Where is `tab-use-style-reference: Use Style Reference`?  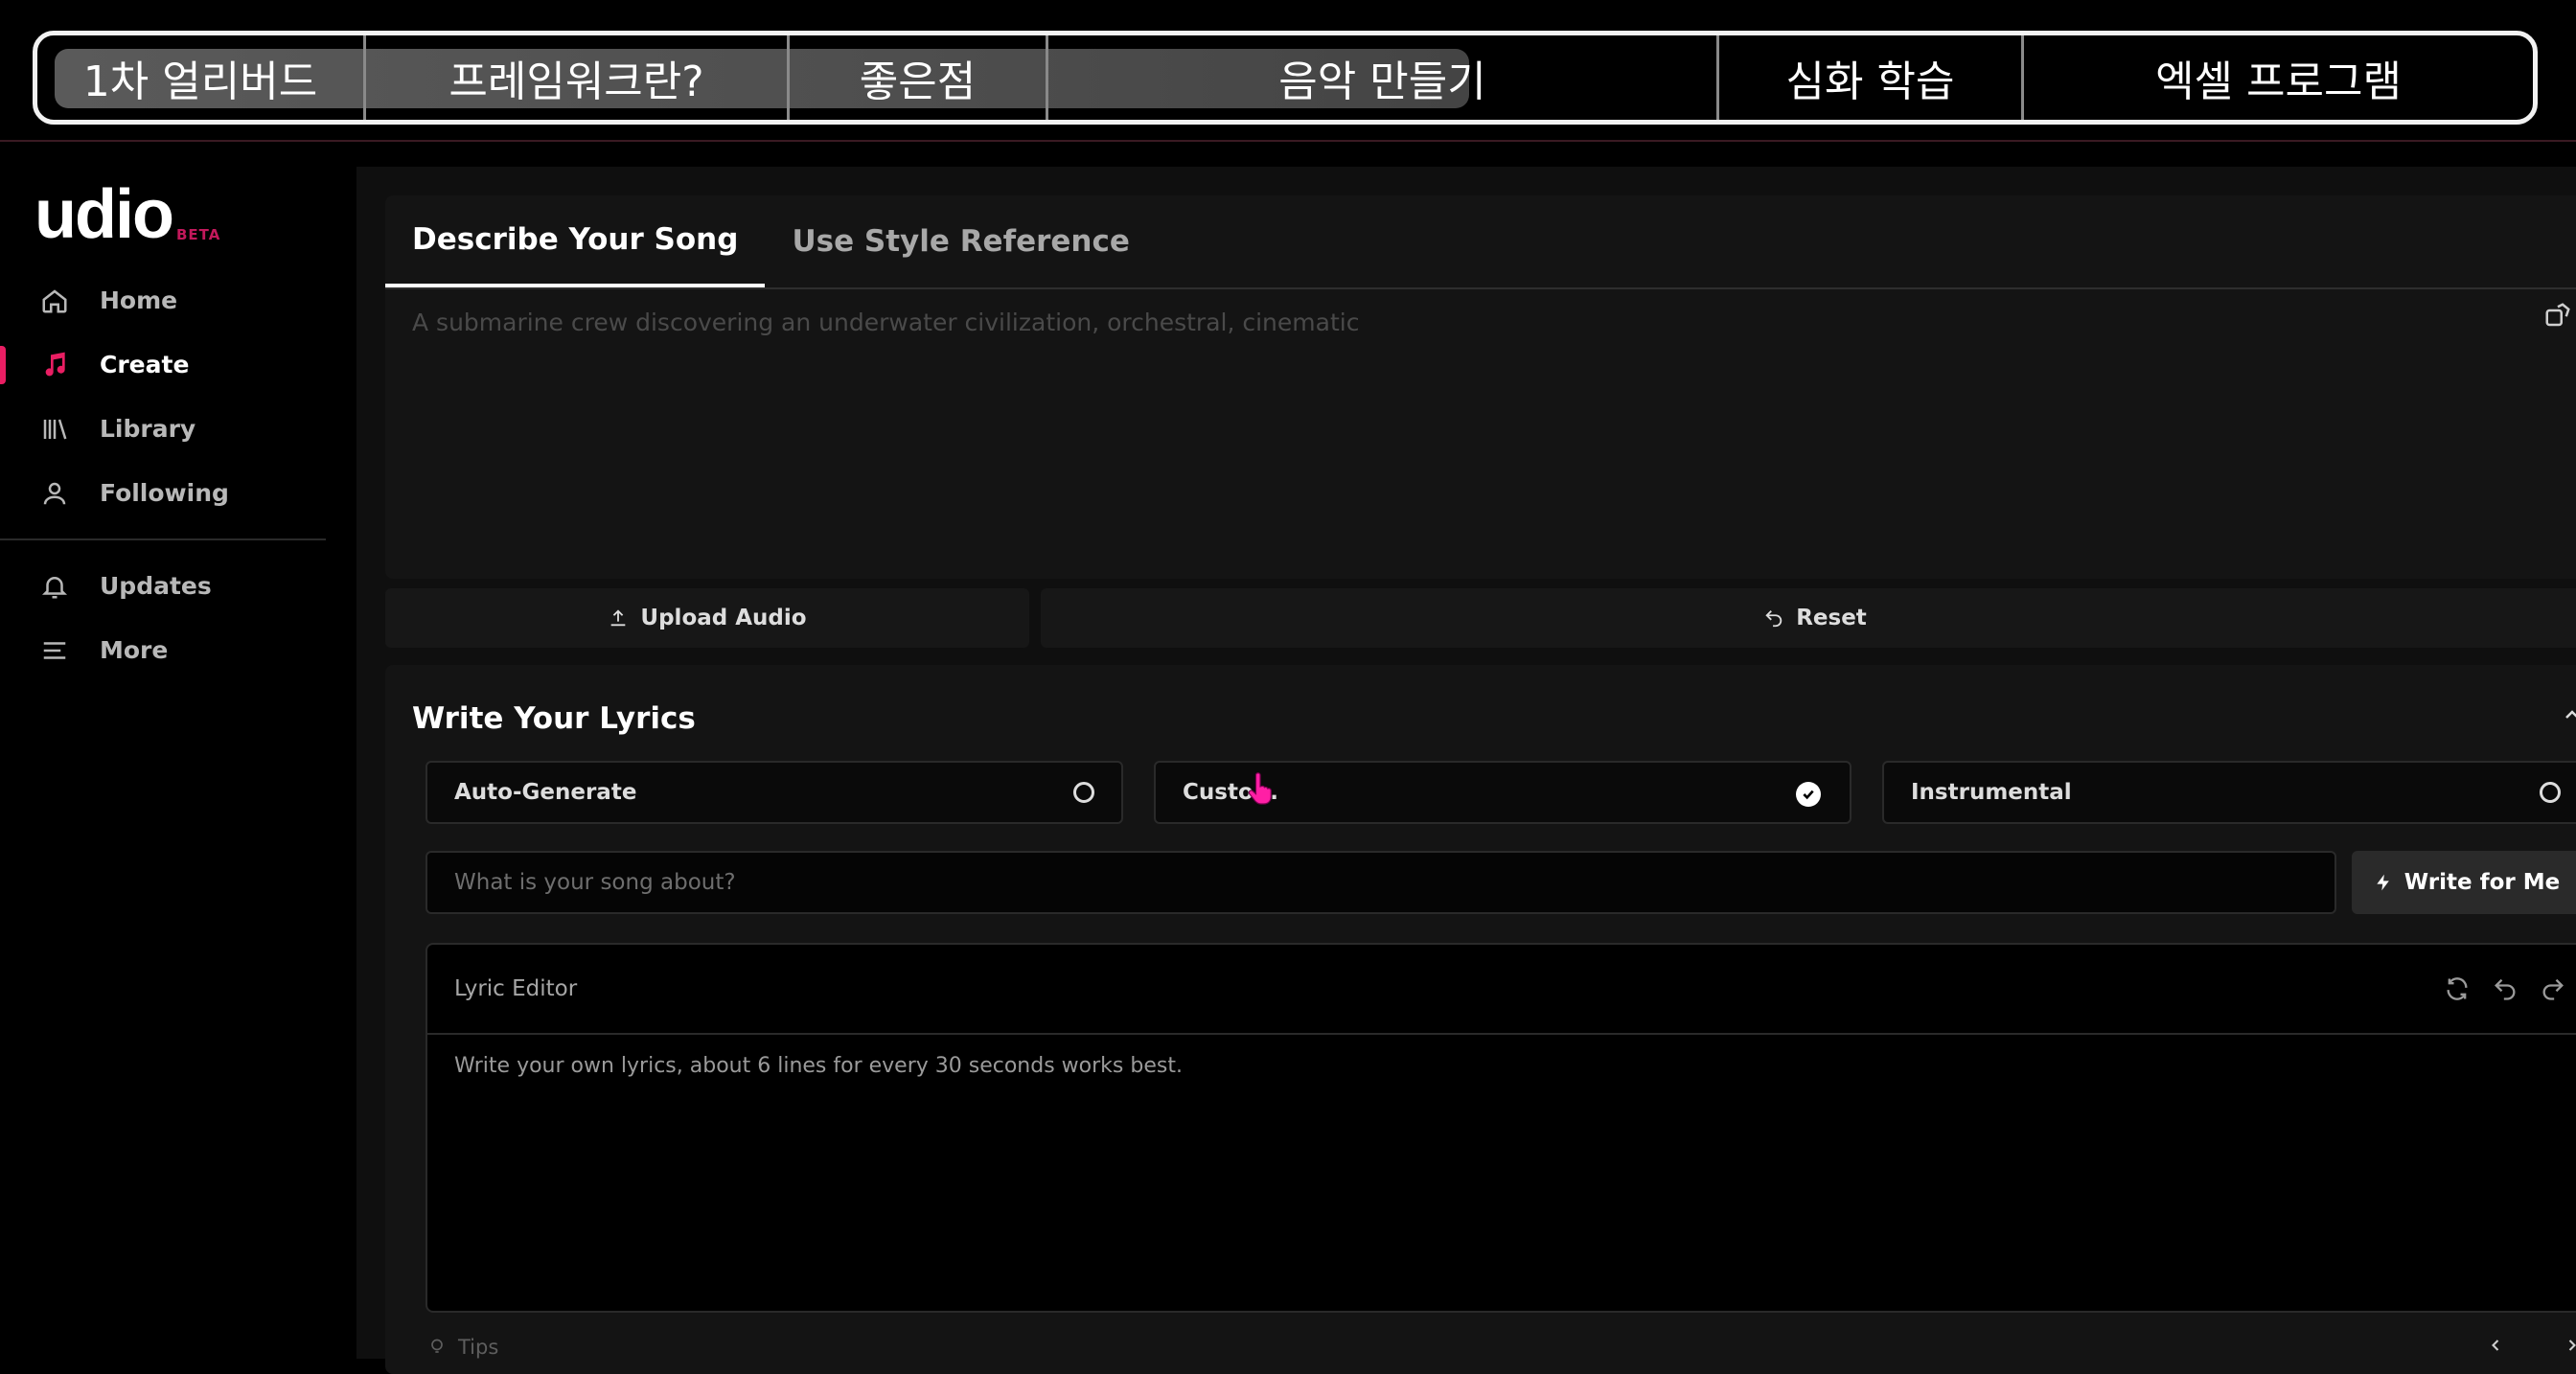
tab-use-style-reference: Use Style Reference is located at coordinates (960, 241).